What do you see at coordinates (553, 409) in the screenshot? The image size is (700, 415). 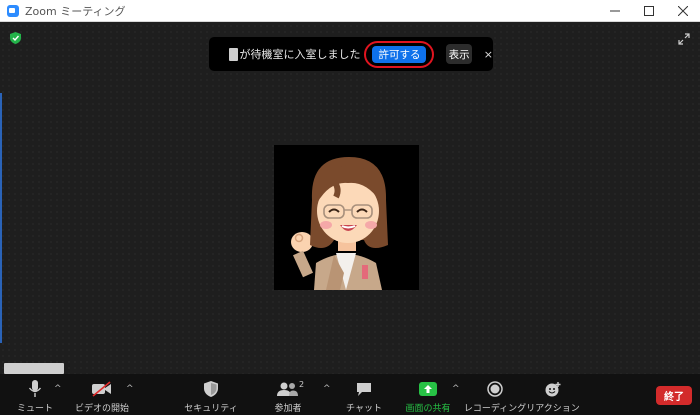 I see `reactions-label: リアクション` at bounding box center [553, 409].